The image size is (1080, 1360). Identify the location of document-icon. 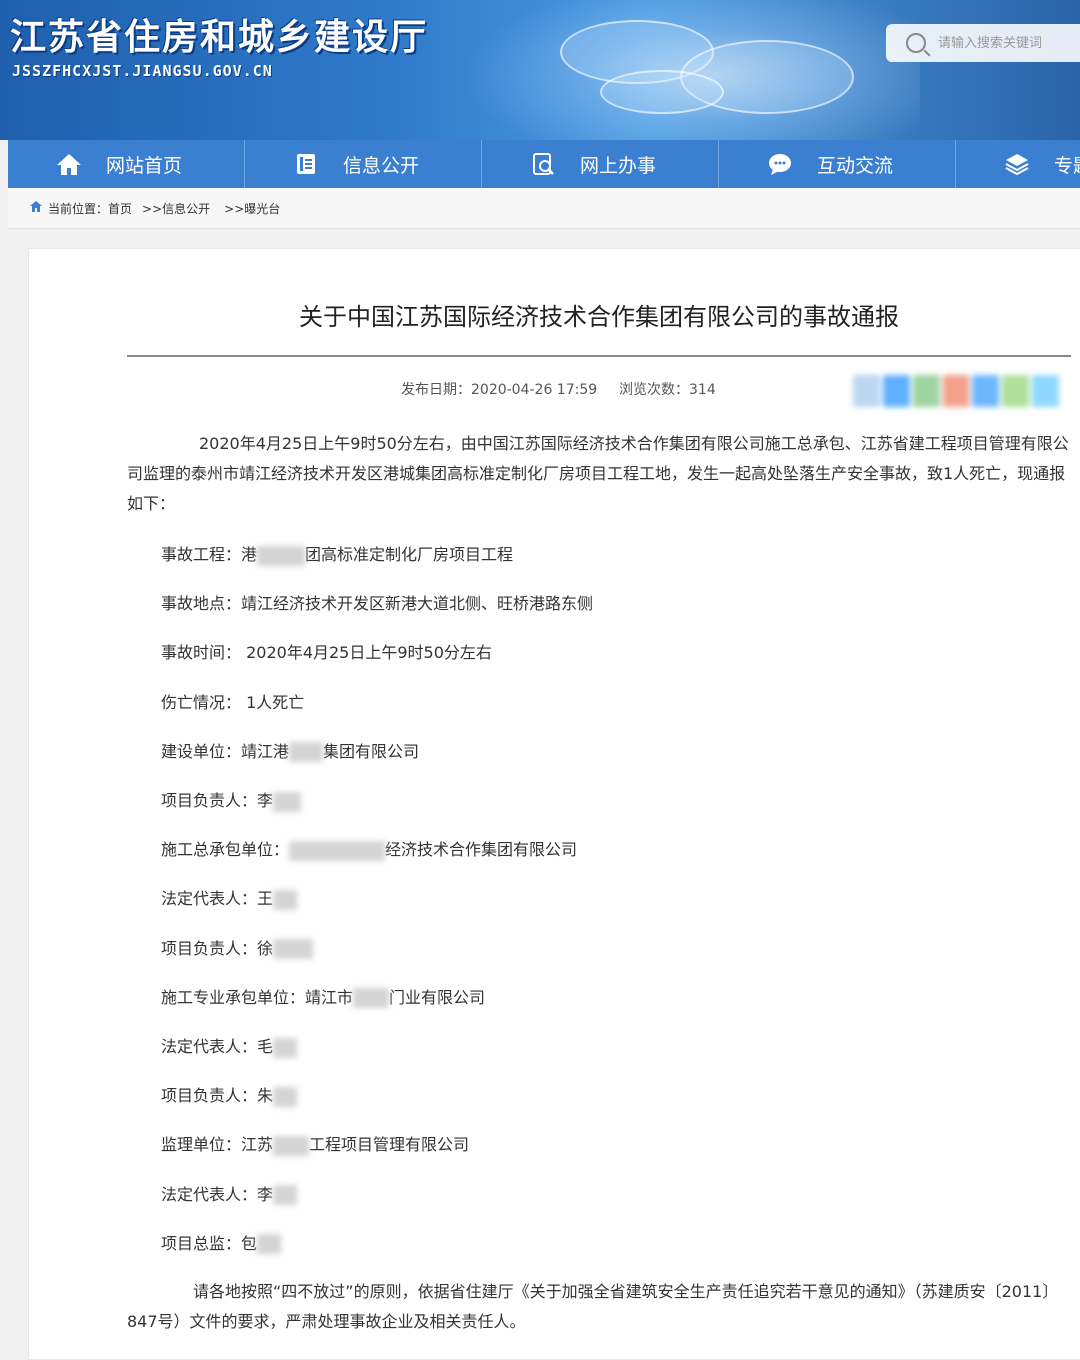
(306, 164).